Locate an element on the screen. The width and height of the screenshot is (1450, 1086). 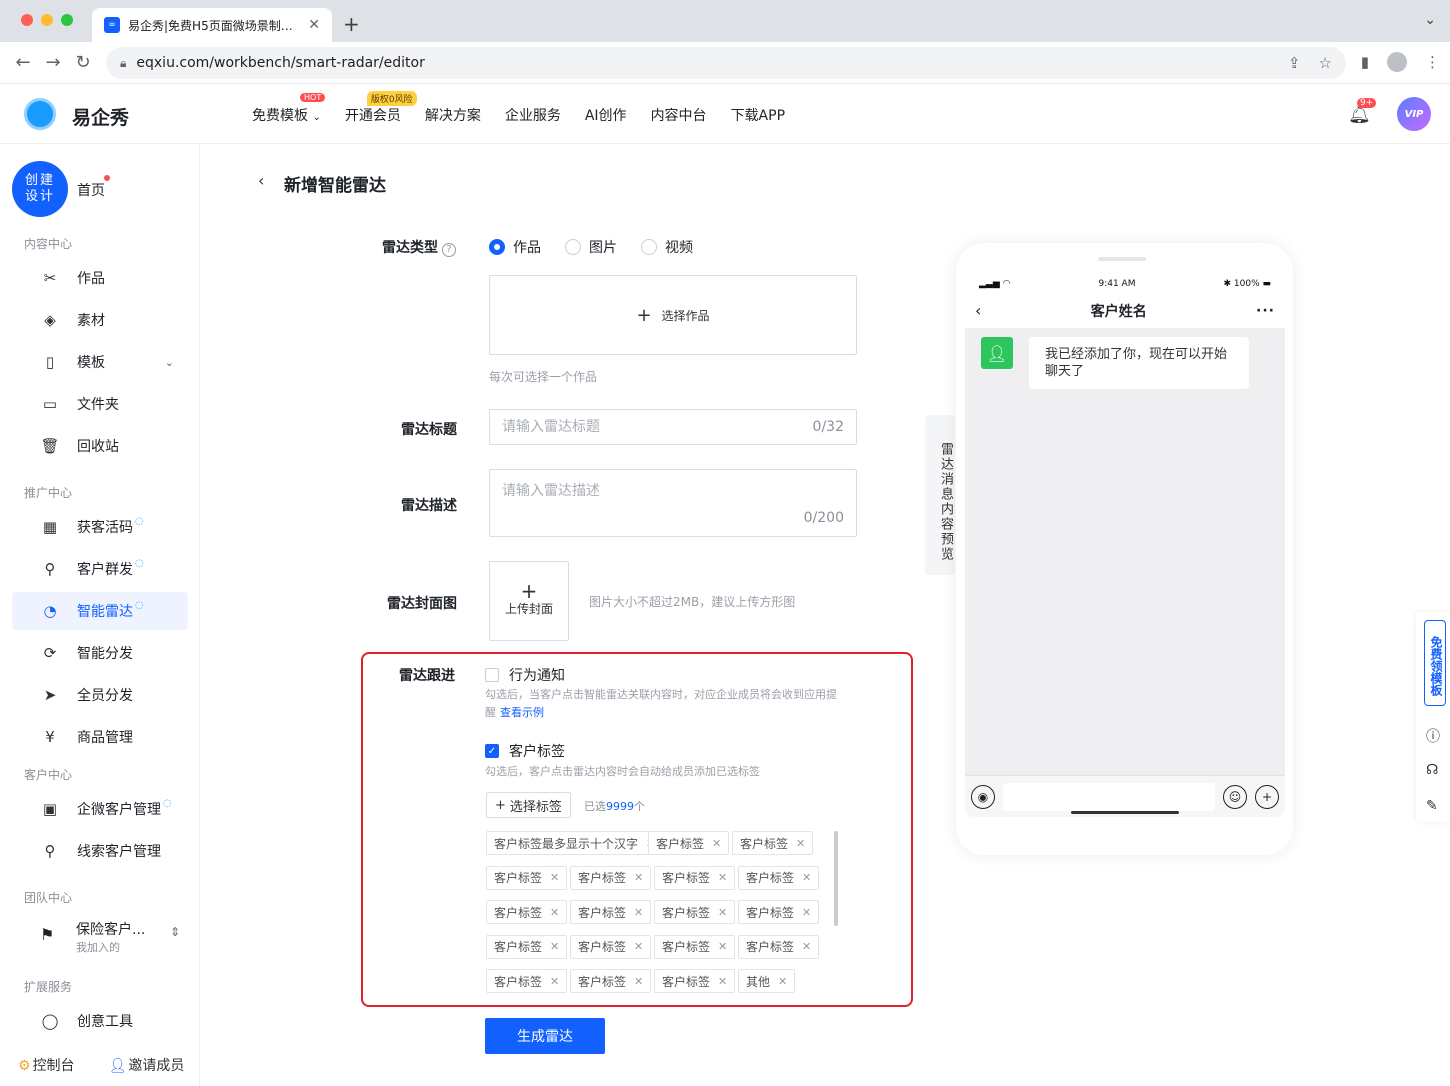
customer-tag-checkbox: ✓ 客户标签 is located at coordinates (525, 751).